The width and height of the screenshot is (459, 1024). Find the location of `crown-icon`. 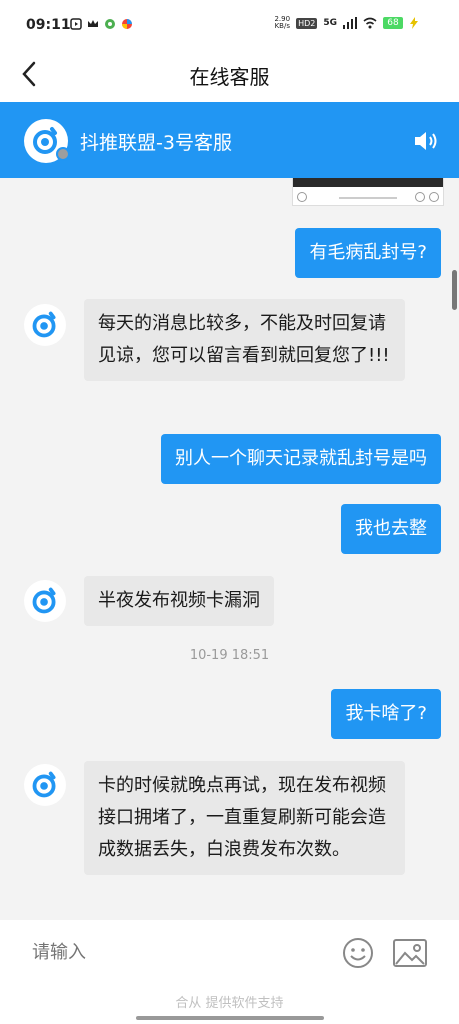

crown-icon is located at coordinates (93, 23).